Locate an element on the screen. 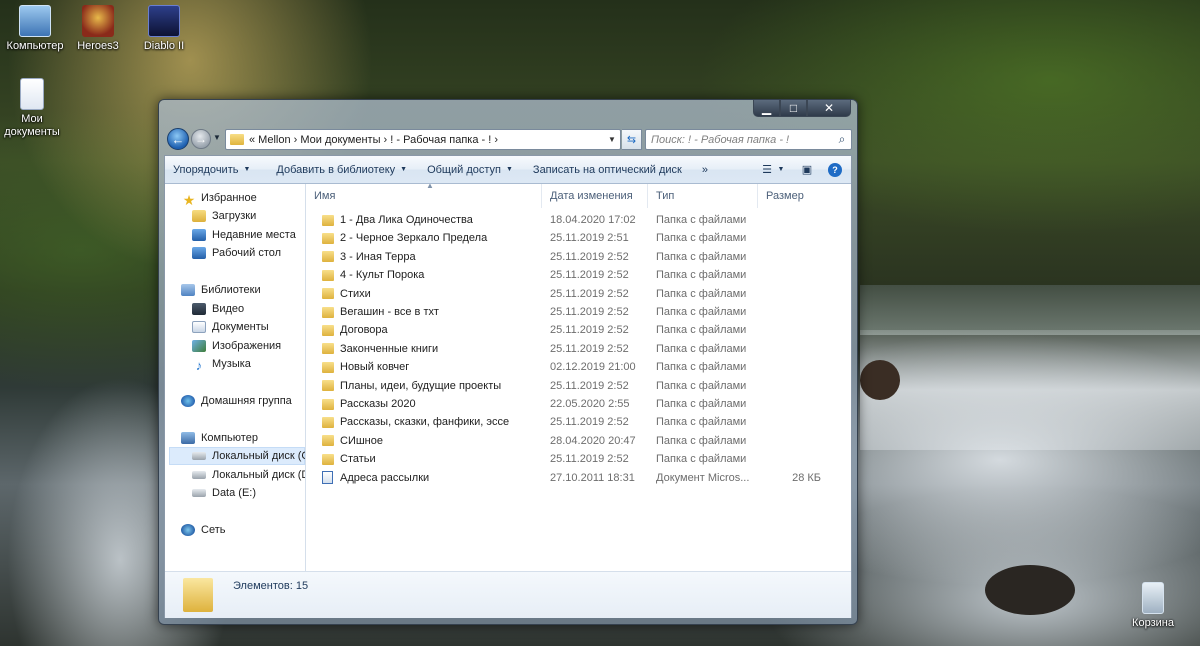  sidebar-item-local-disk-c: Локальный диск (C is located at coordinates (237, 456).